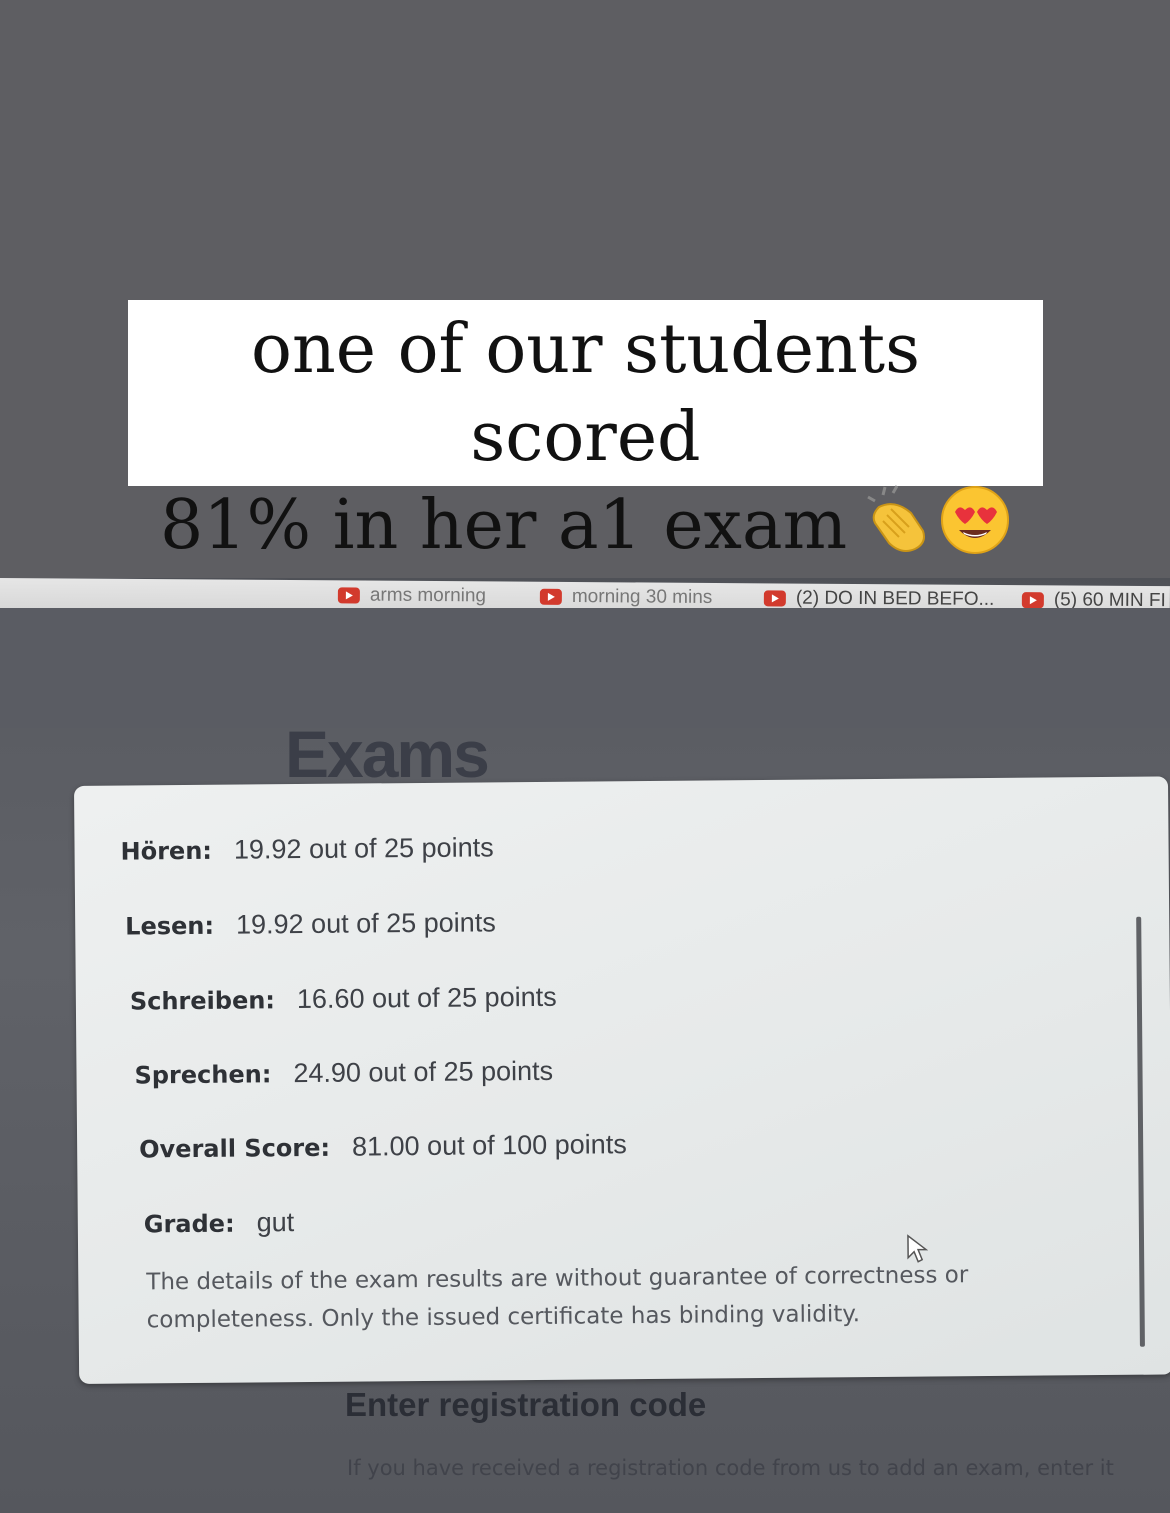  What do you see at coordinates (219, 1223) in the screenshot?
I see `result-grade: Grade: gut` at bounding box center [219, 1223].